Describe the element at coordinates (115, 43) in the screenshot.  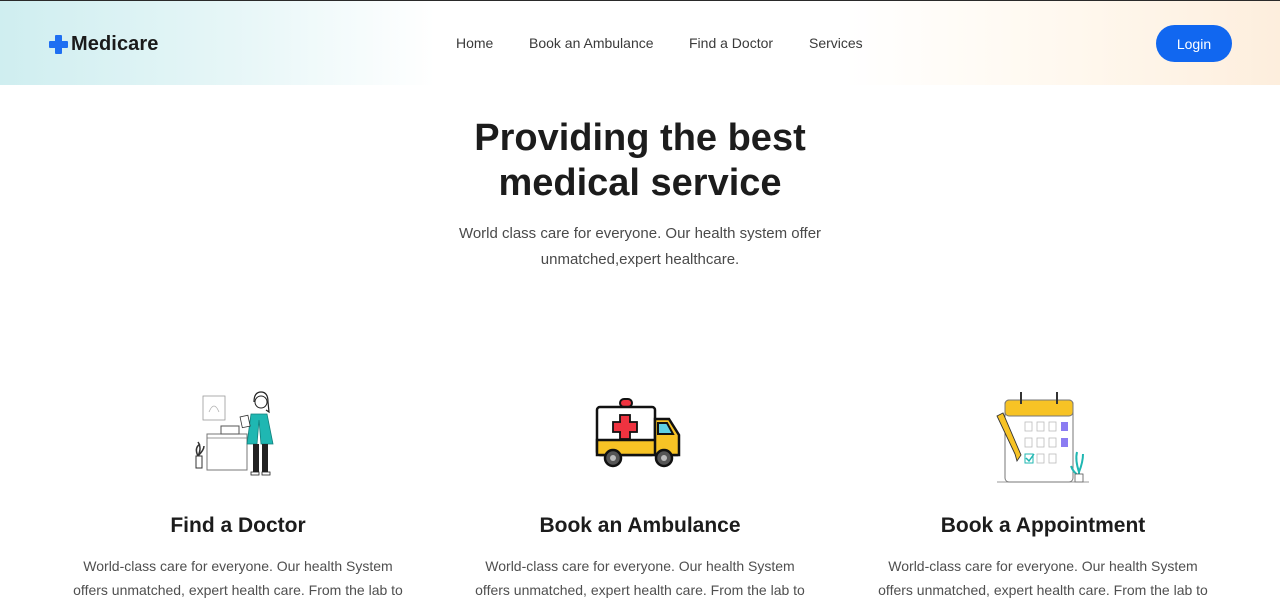
I see `brand-name: Medicare` at that location.